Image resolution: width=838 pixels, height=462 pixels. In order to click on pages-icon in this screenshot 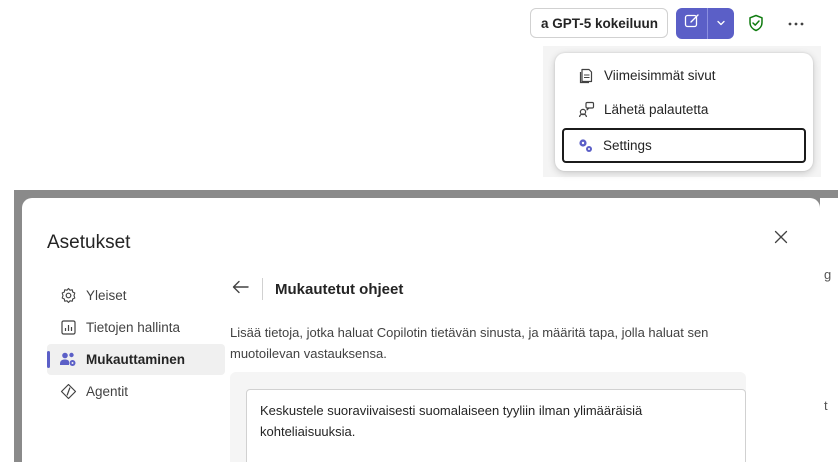, I will do `click(586, 76)`.